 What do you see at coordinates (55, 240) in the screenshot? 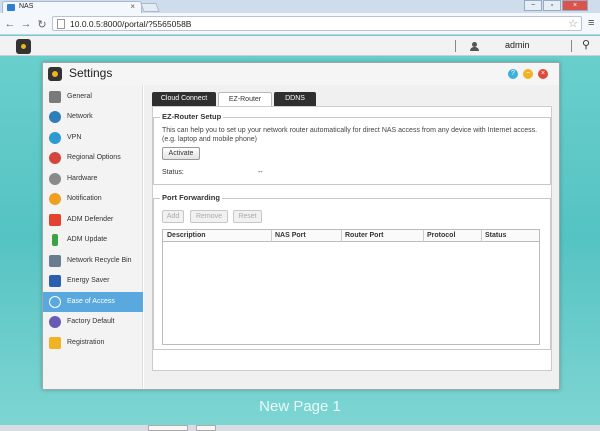
I see `update-icon` at bounding box center [55, 240].